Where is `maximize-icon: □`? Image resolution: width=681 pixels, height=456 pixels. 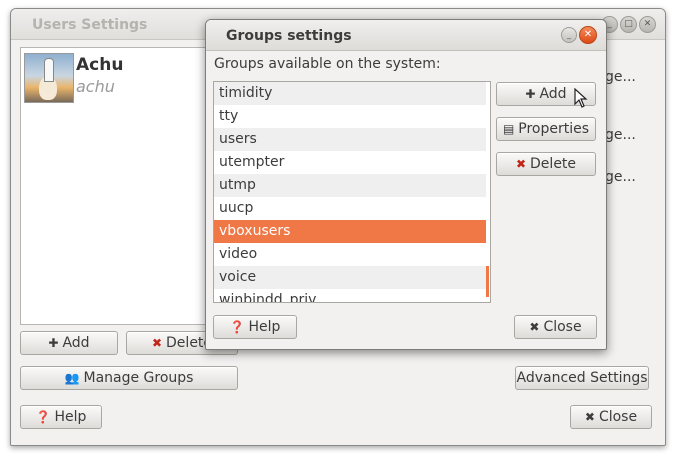 maximize-icon: □ is located at coordinates (628, 24).